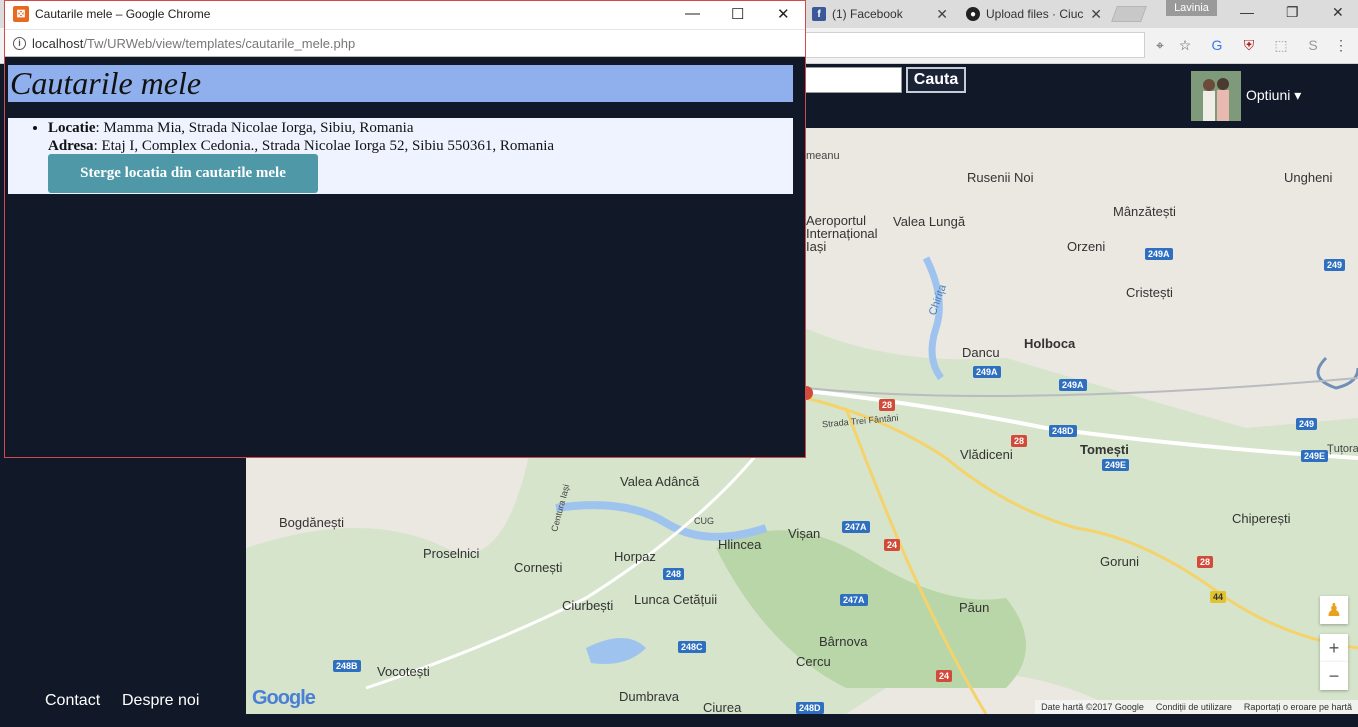  I want to click on restore-icon: ❐, so click(1292, 12).